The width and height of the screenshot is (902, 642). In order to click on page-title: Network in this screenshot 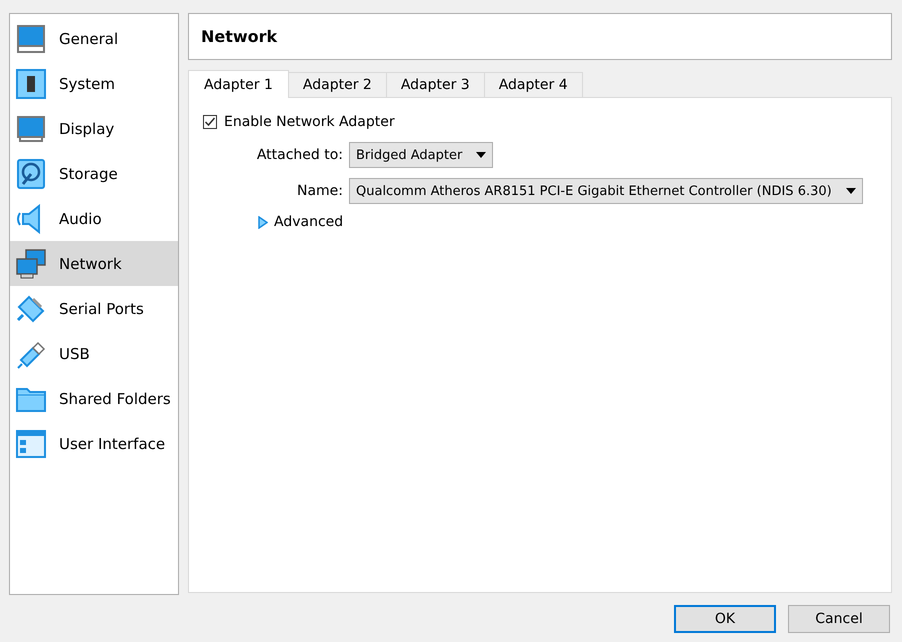, I will do `click(540, 36)`.